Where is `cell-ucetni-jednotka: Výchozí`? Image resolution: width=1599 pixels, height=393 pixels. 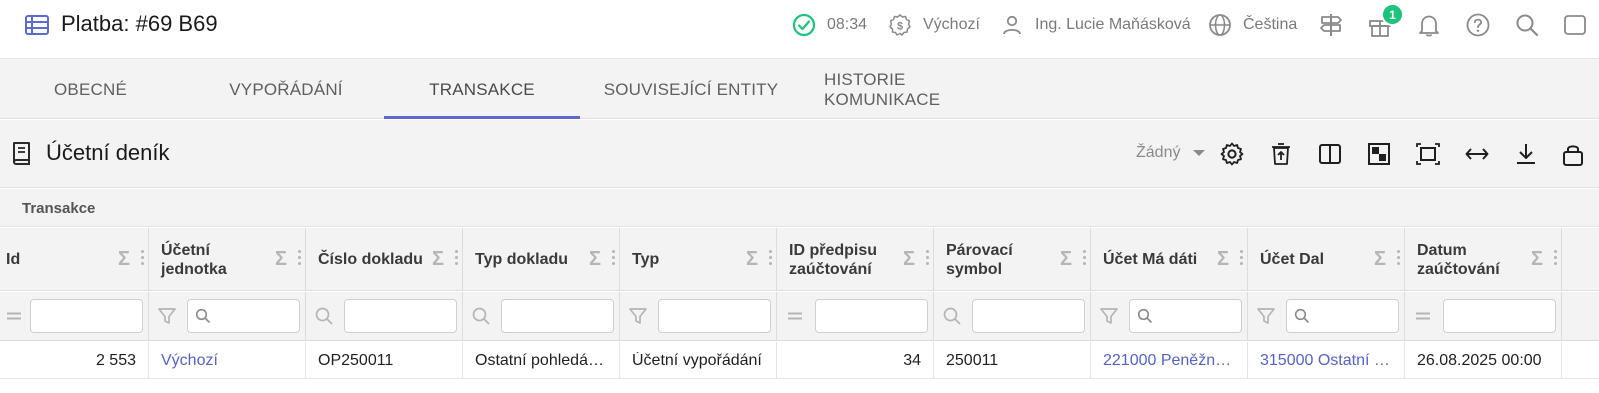 cell-ucetni-jednotka: Výchozí is located at coordinates (227, 360).